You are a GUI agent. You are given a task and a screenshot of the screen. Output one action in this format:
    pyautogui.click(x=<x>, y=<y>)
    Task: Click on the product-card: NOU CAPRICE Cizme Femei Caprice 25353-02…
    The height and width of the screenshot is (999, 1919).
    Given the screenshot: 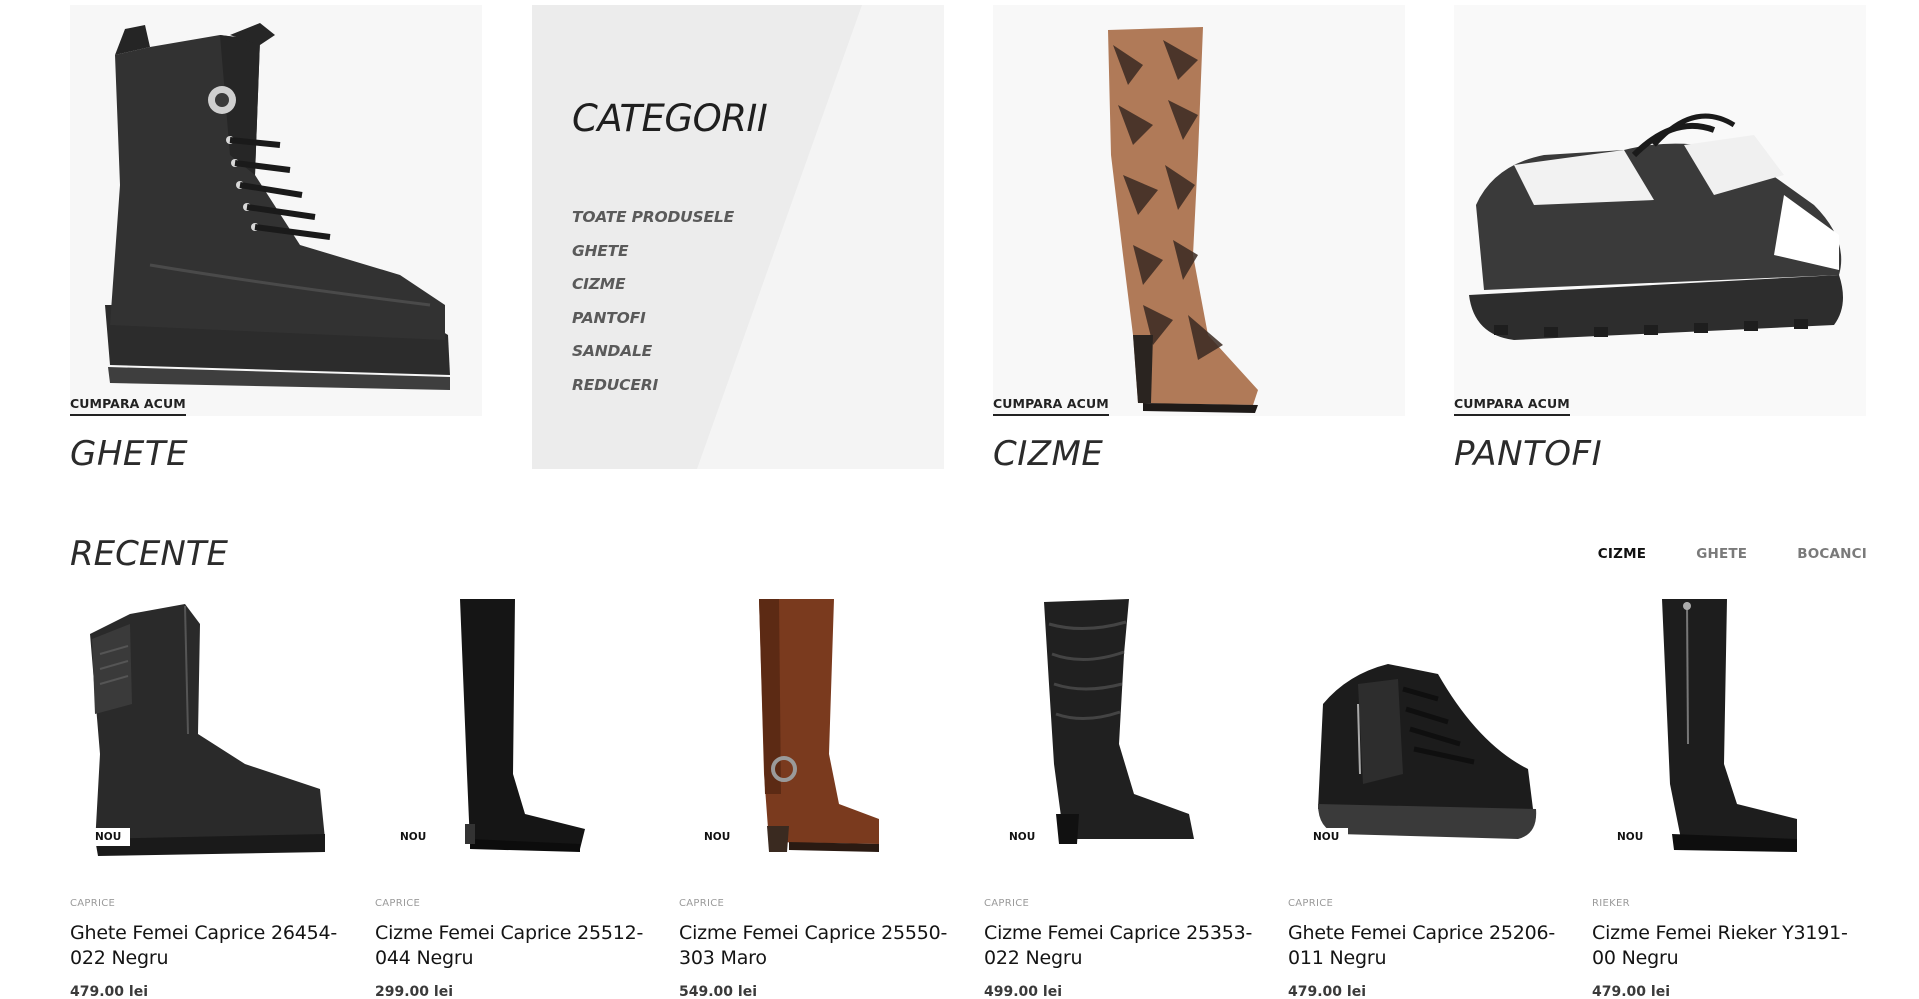 What is the action you would take?
    pyautogui.click(x=1119, y=796)
    